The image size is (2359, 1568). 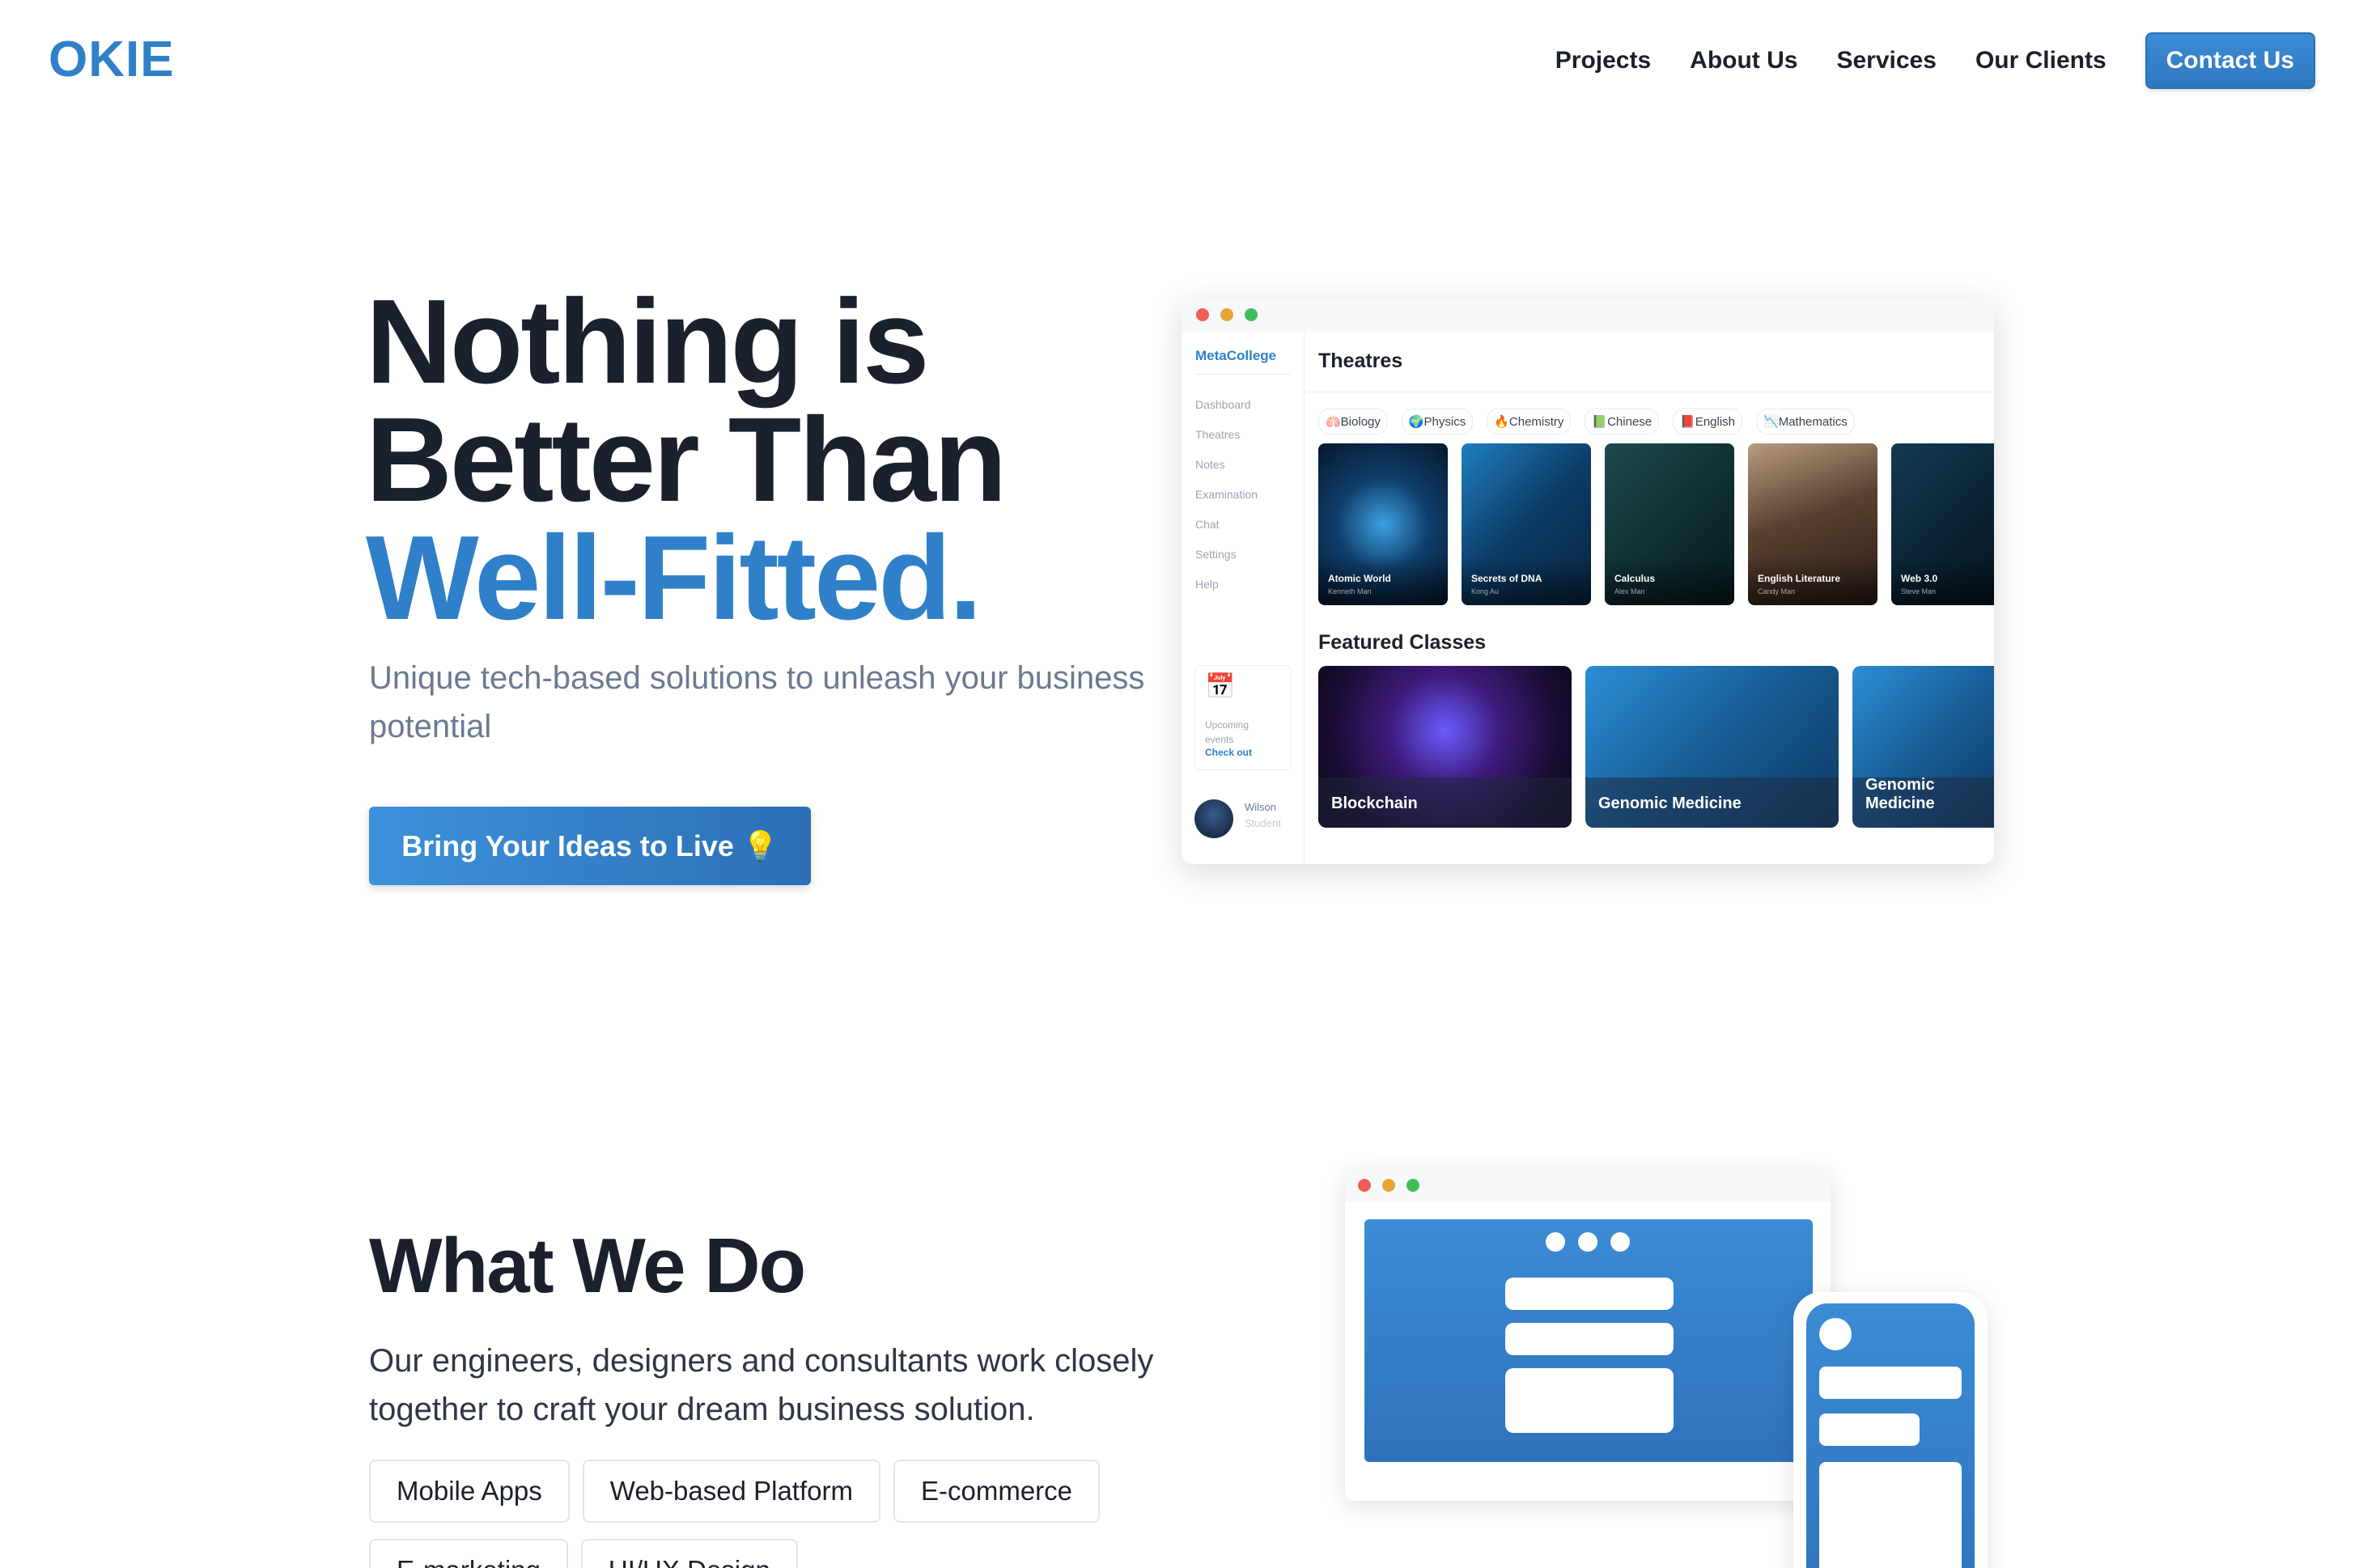 I want to click on sidebar-item-dashboard: Dashboard, so click(x=1226, y=413).